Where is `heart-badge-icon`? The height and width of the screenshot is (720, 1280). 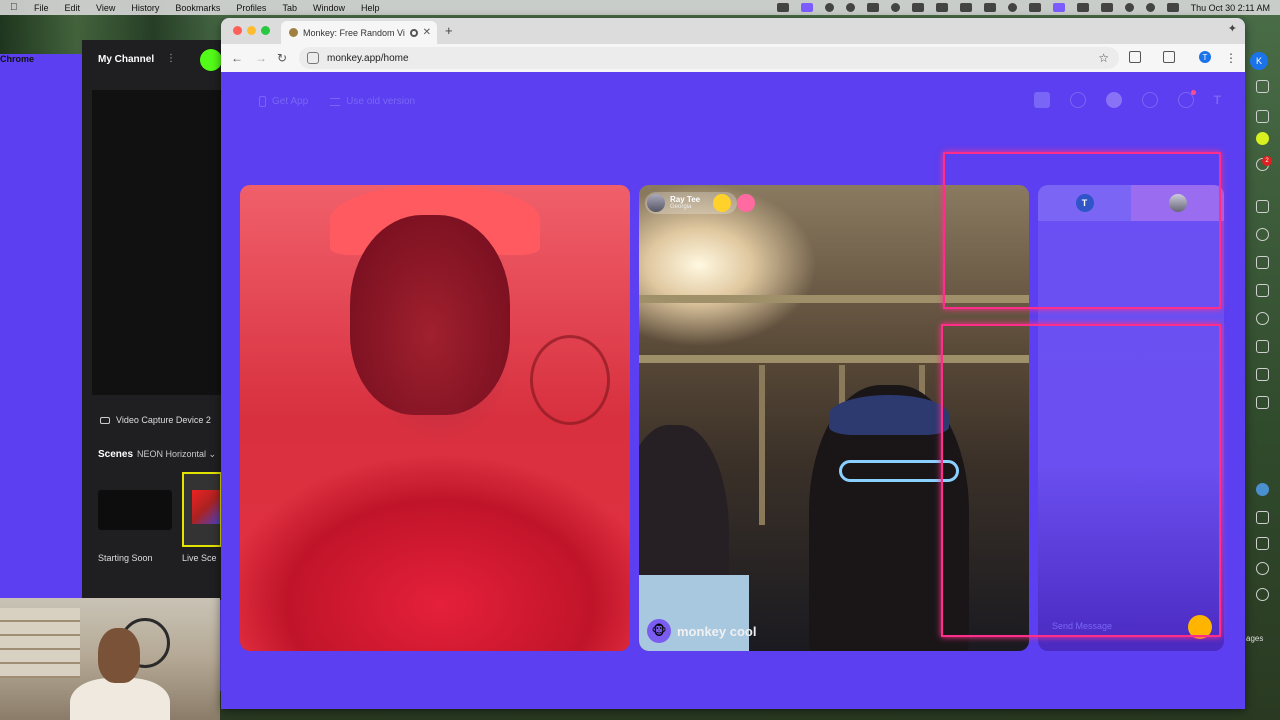
heart-badge-icon is located at coordinates (722, 203).